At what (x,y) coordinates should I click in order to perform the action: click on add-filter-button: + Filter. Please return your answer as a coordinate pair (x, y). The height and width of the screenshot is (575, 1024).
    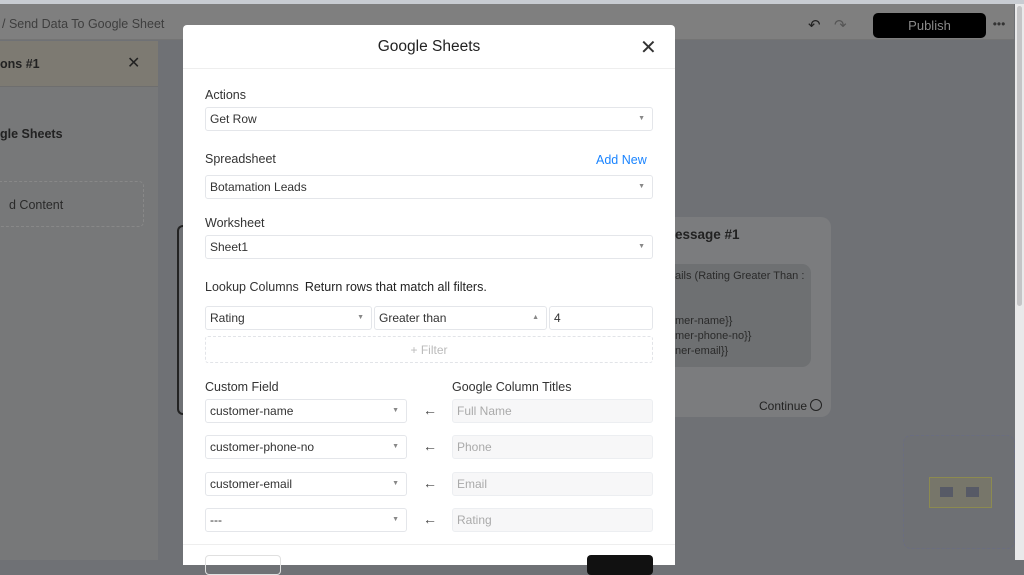
    Looking at the image, I should click on (429, 349).